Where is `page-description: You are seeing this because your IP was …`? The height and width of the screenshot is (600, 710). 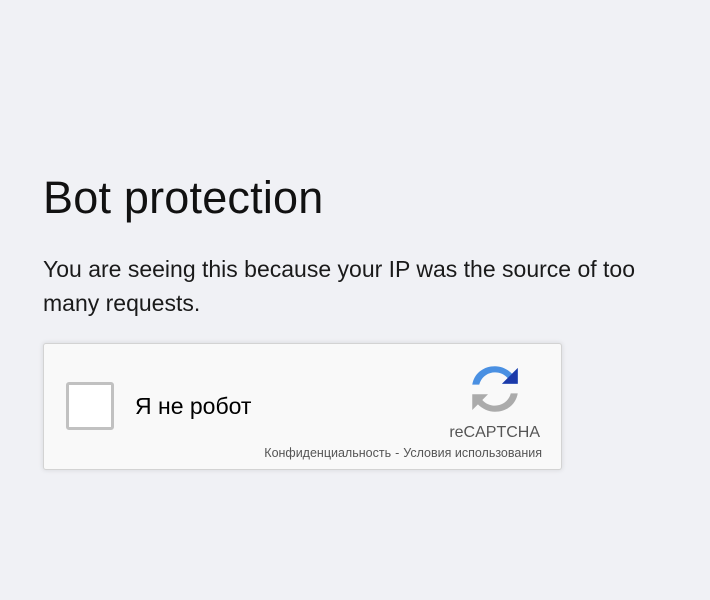 page-description: You are seeing this because your IP was … is located at coordinates (339, 286).